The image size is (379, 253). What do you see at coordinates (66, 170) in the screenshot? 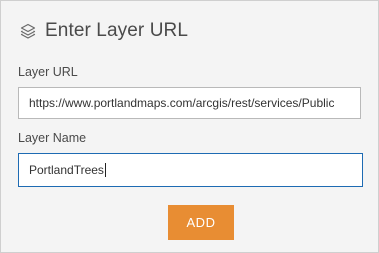
I see `layer-name-value: PortlandTrees` at bounding box center [66, 170].